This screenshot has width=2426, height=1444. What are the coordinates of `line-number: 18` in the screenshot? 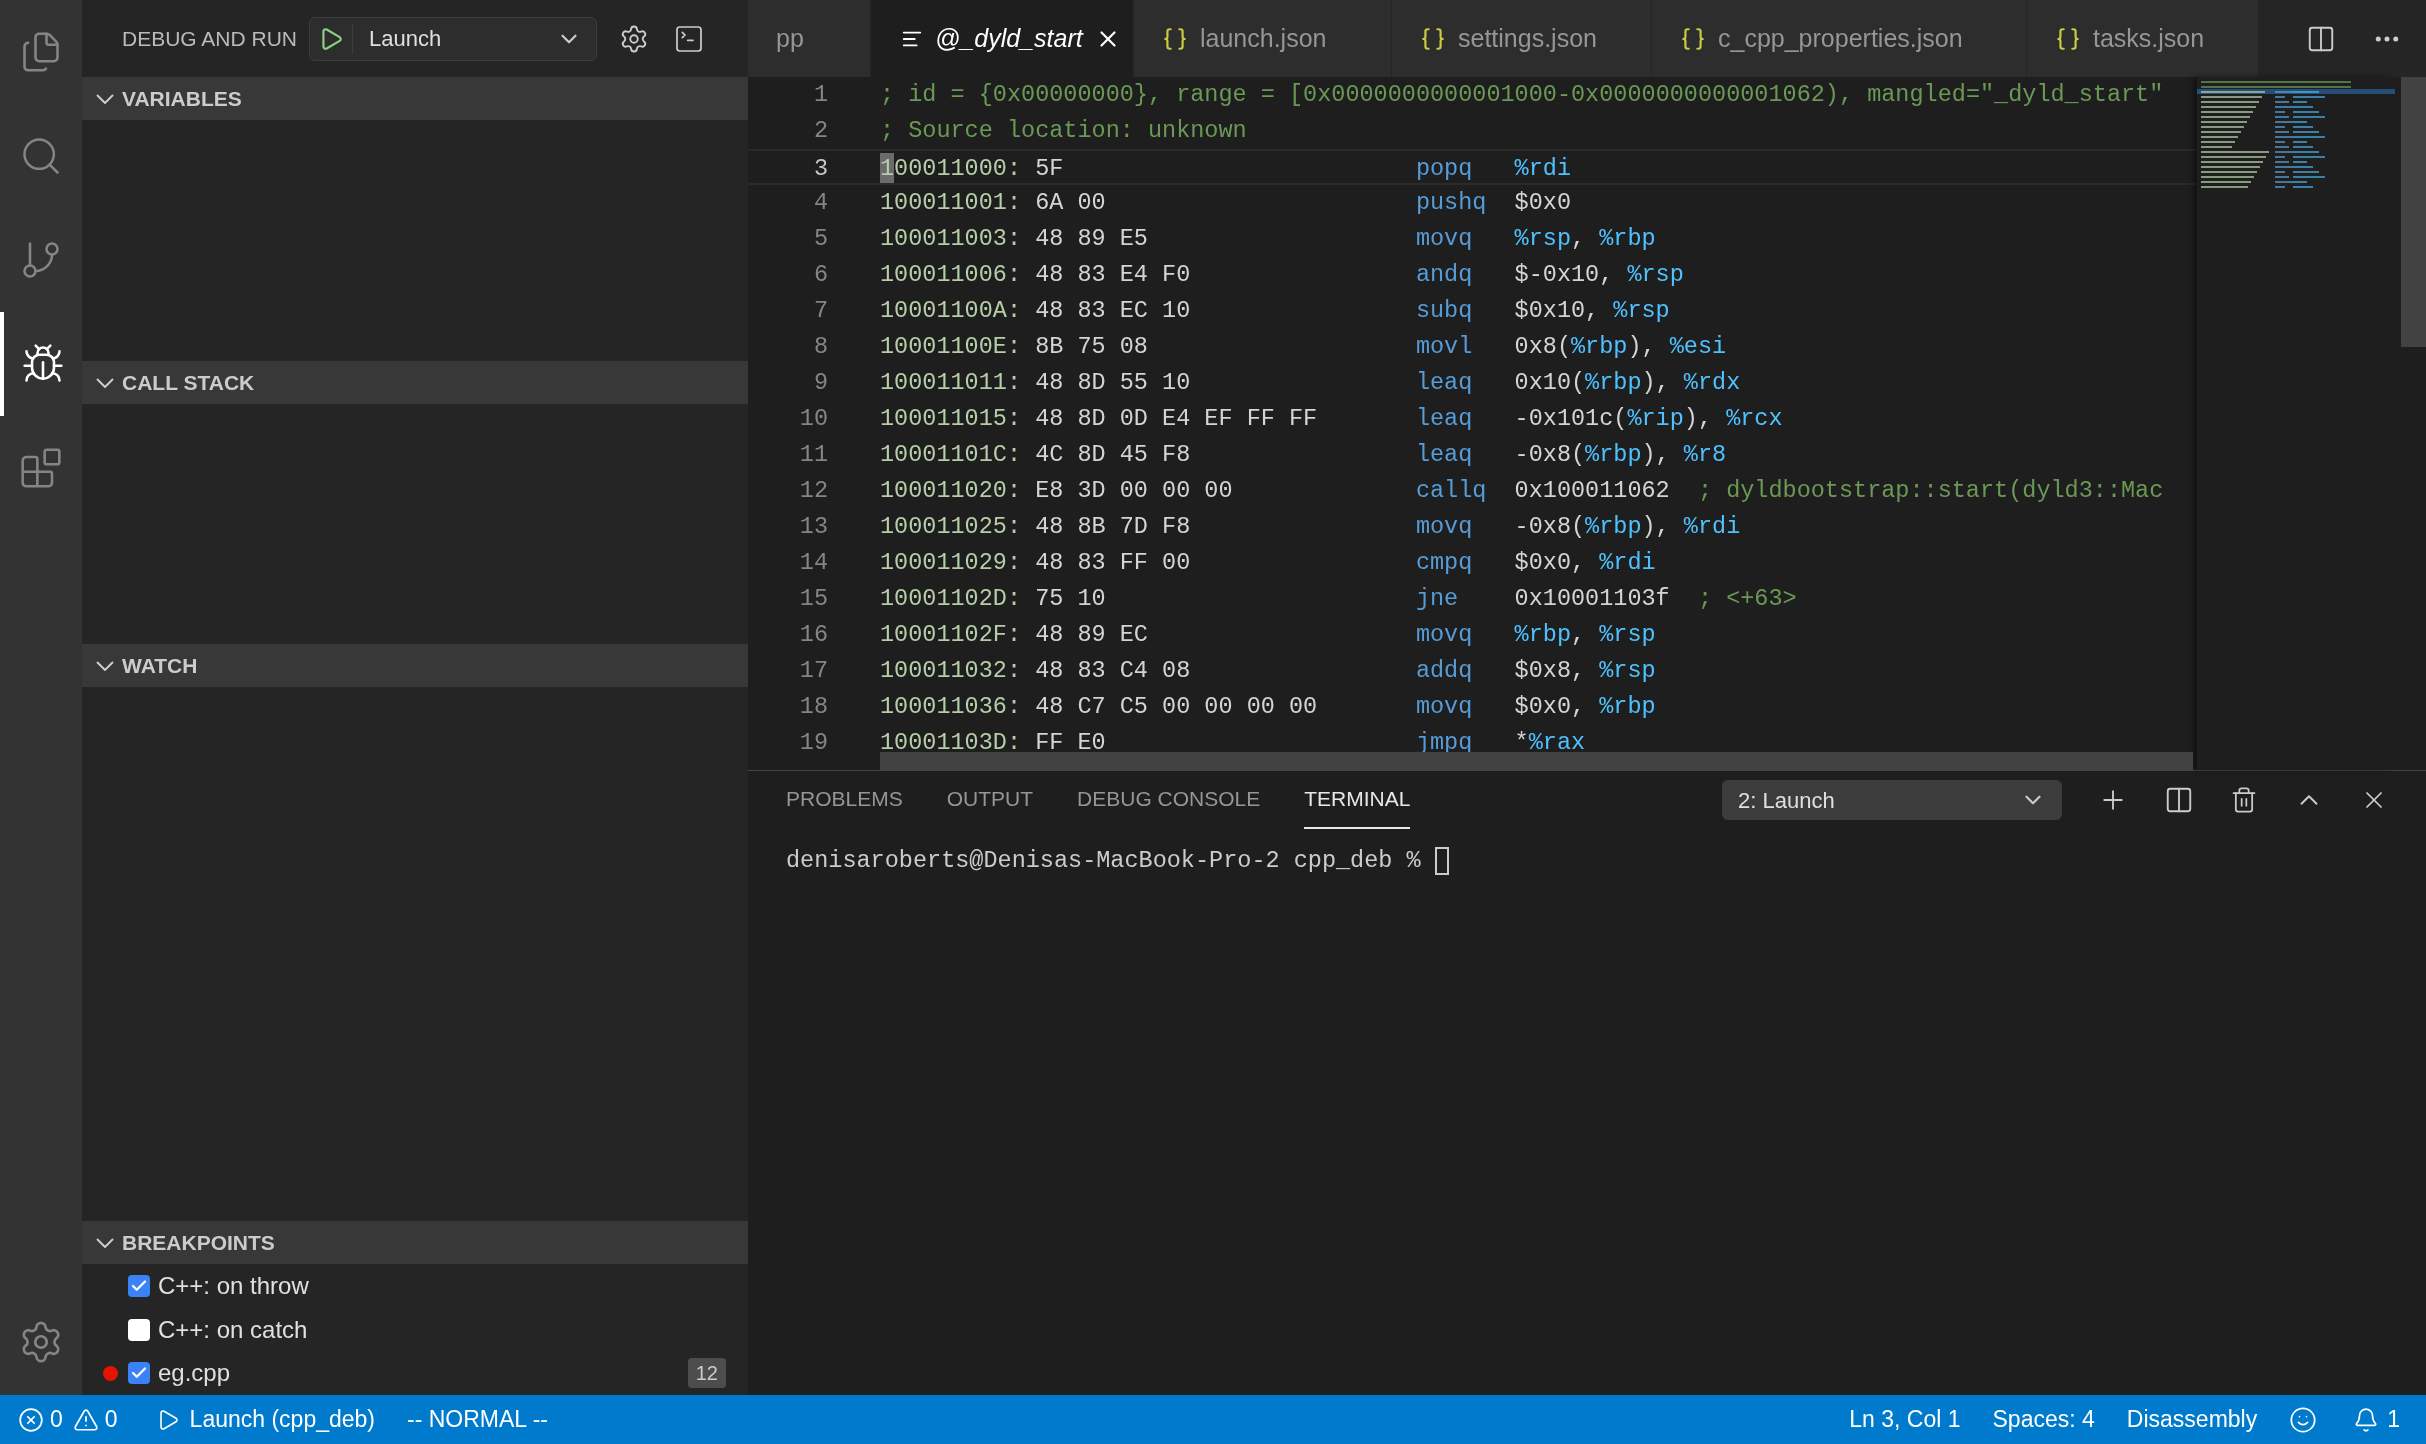 It's located at (813, 707).